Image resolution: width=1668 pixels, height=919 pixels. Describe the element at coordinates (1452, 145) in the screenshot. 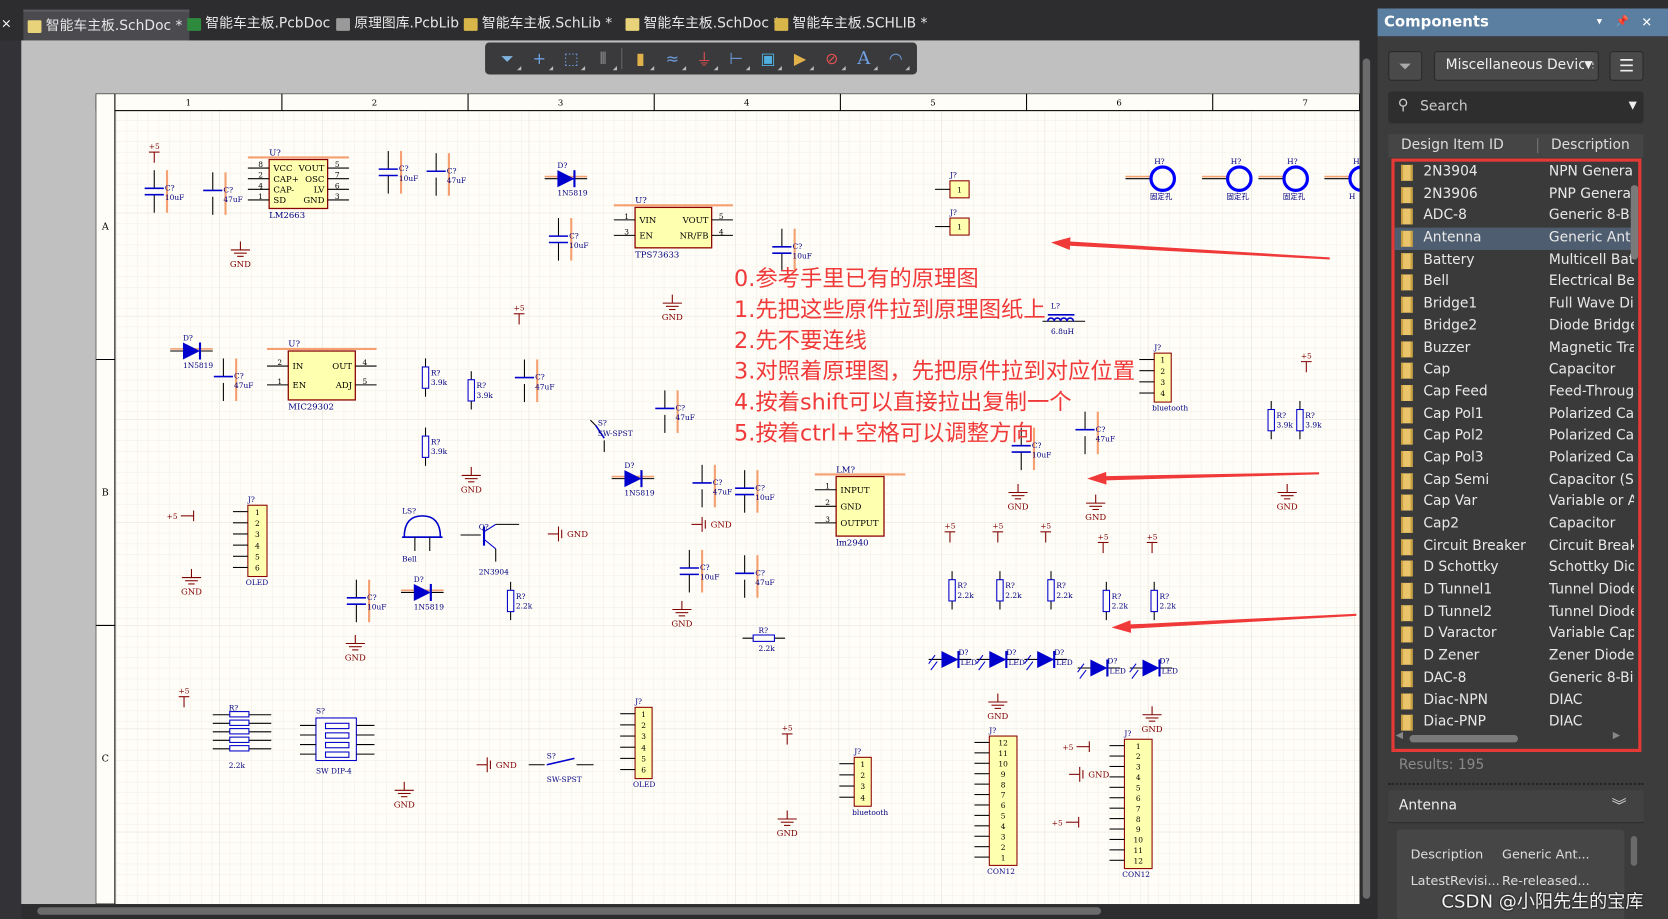

I see `column-design-item-id: Design Item ID` at that location.